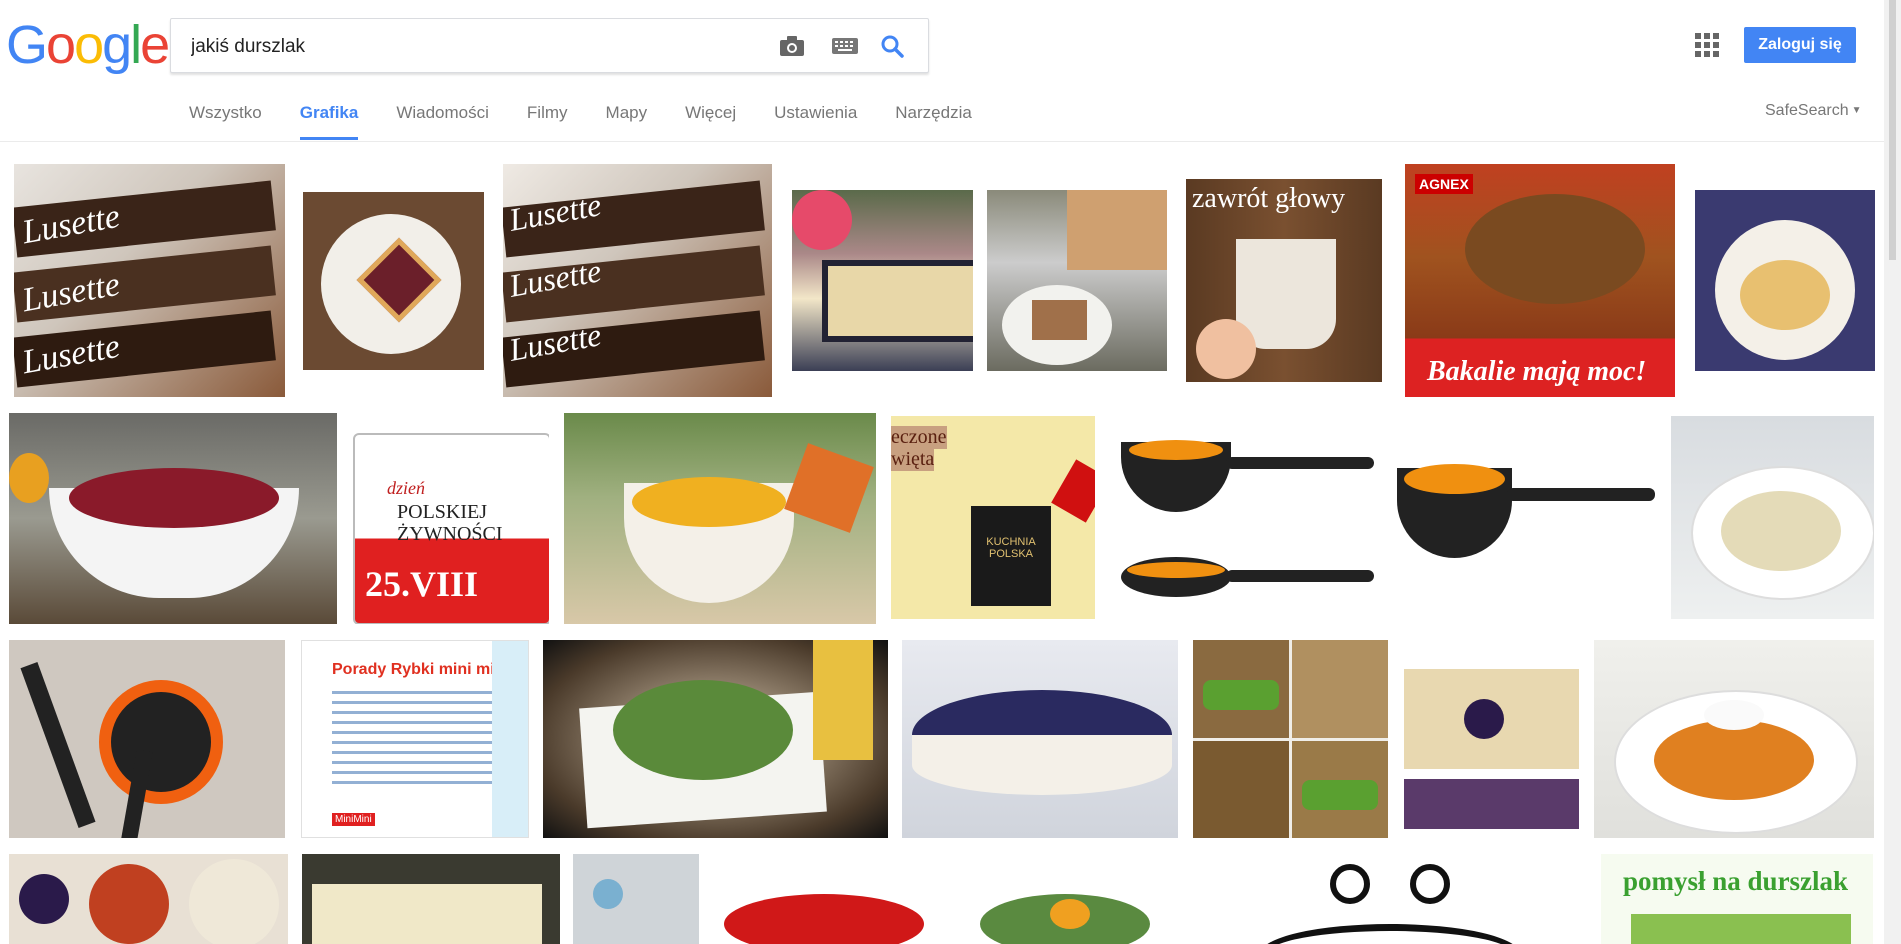 The image size is (1901, 944). I want to click on google-logo: Google, so click(88, 45).